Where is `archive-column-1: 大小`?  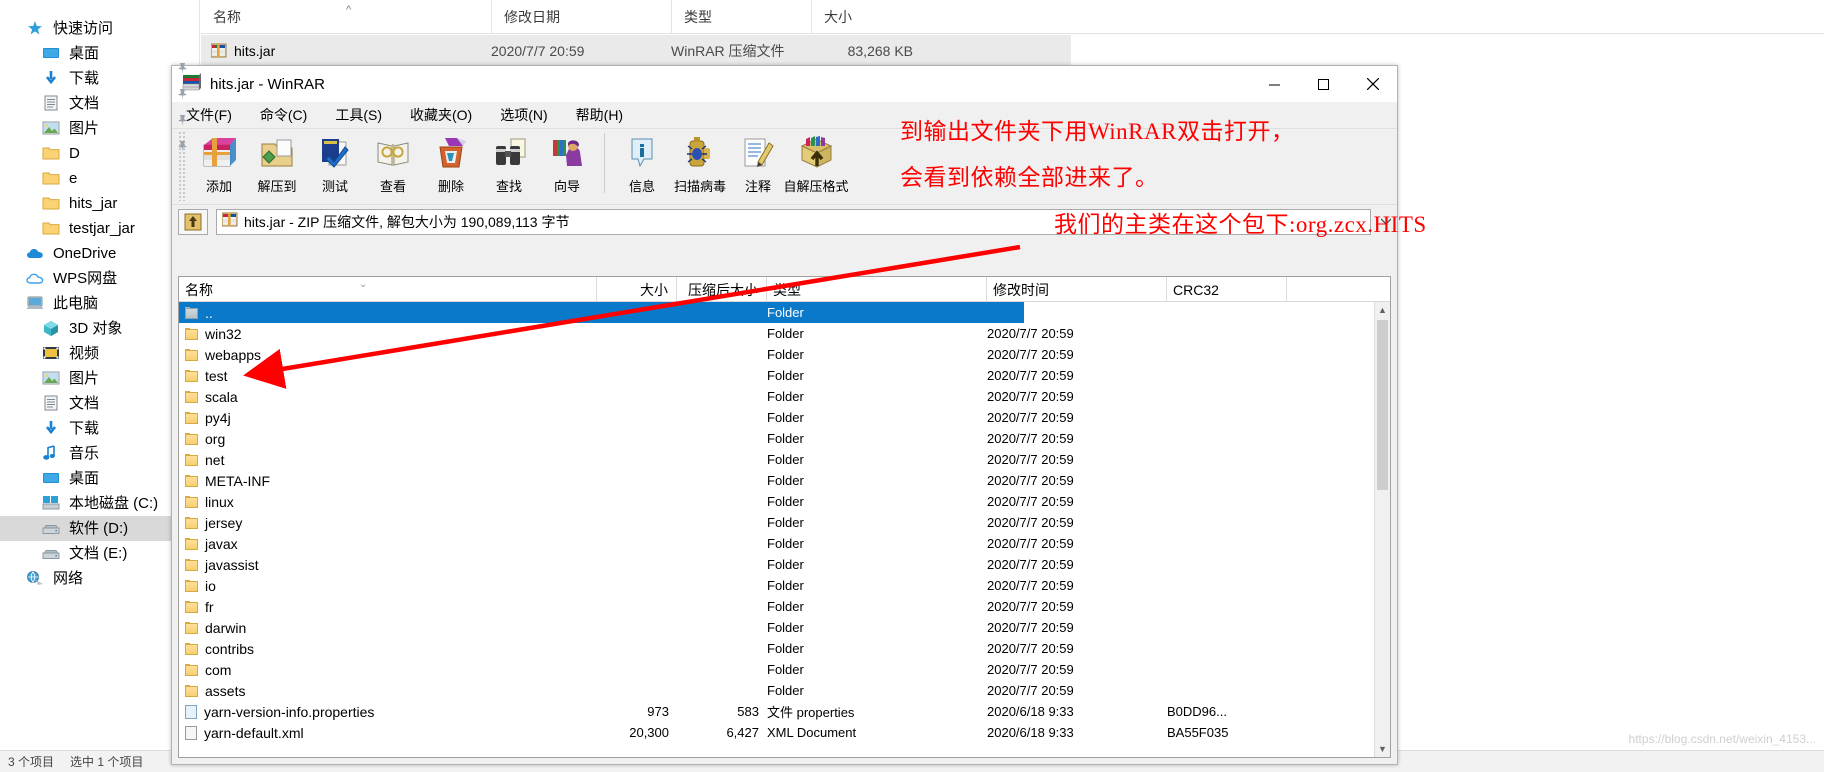
archive-column-1: 大小 is located at coordinates (637, 289).